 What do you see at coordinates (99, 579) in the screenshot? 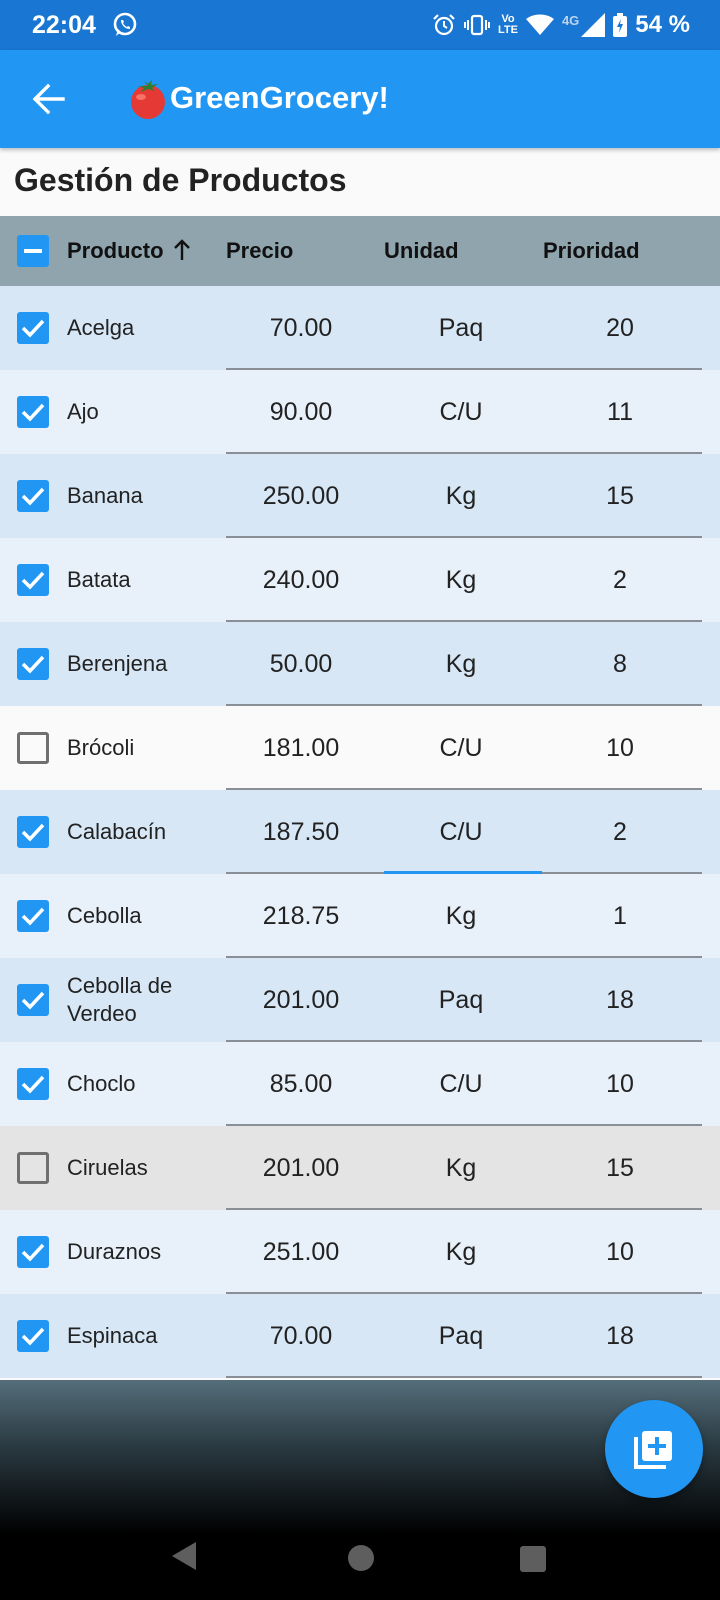
I see `row-producto: Batata` at bounding box center [99, 579].